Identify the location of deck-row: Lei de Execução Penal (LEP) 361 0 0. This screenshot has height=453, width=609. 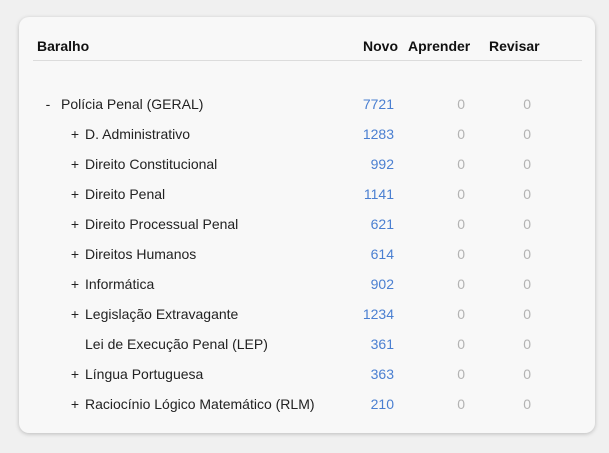
(307, 346).